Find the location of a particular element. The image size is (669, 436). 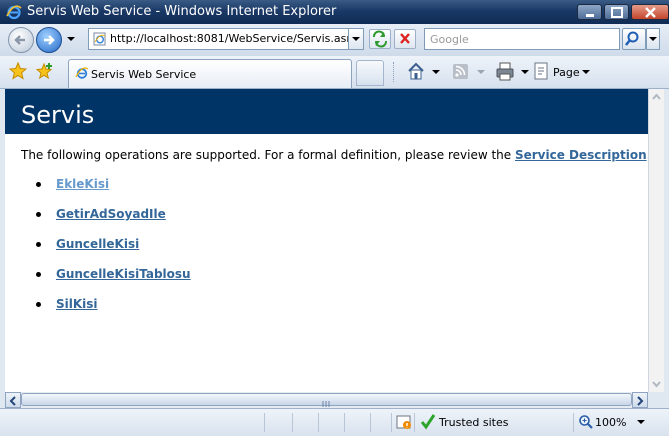

protected-mode-icon is located at coordinates (404, 422).